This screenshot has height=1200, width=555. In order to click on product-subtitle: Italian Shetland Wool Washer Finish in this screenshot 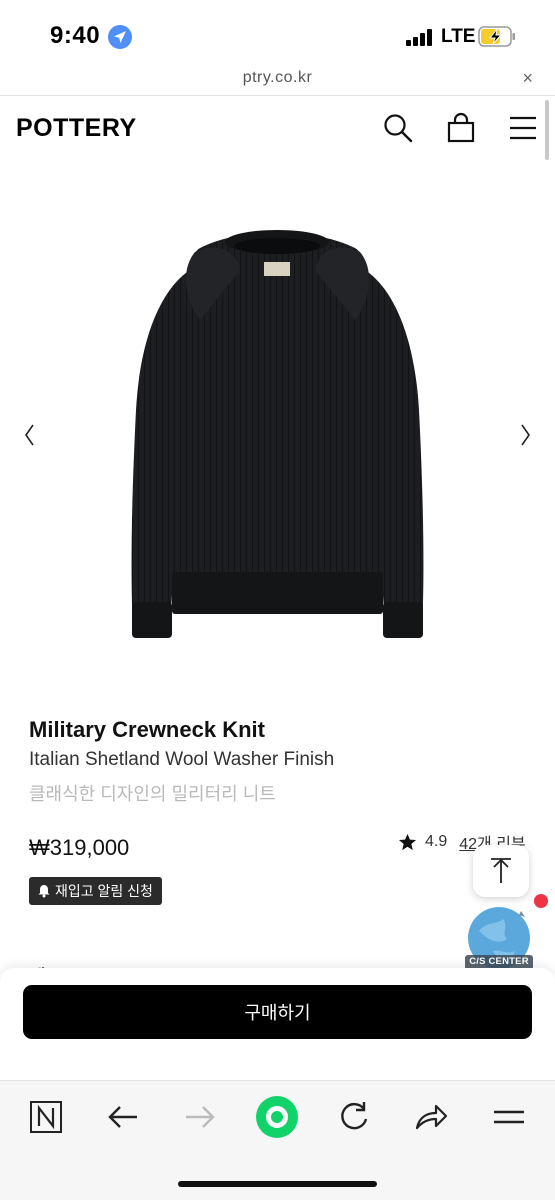, I will do `click(182, 759)`.